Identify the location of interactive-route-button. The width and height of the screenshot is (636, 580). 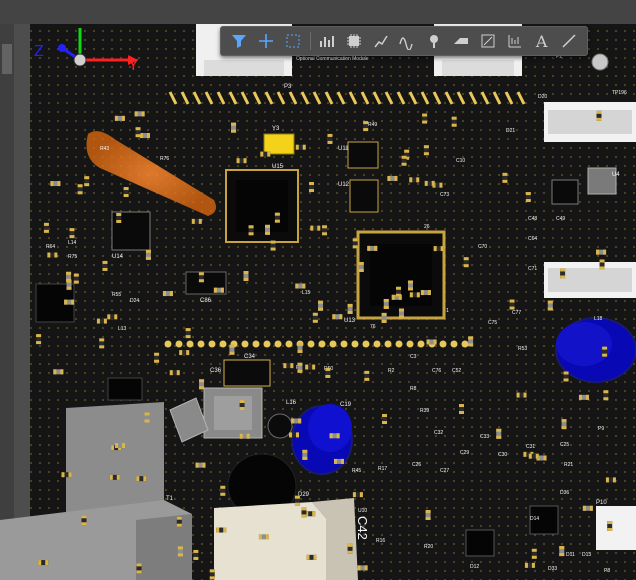
(380, 41).